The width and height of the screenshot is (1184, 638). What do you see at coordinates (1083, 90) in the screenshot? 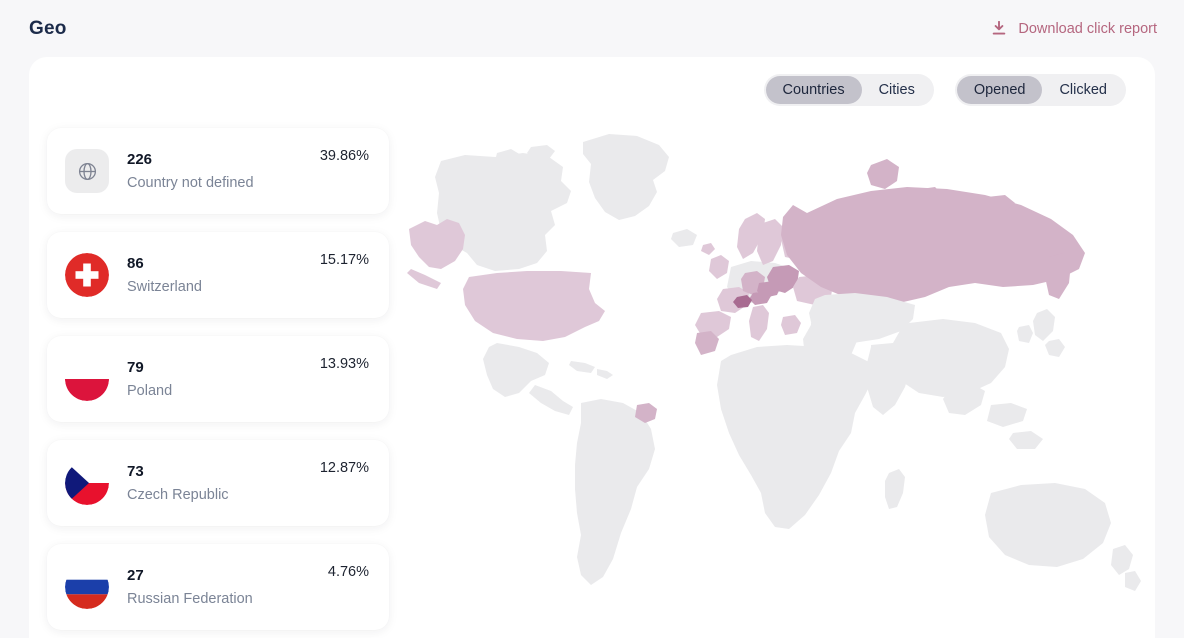
I see `tab-clicked: Clicked` at bounding box center [1083, 90].